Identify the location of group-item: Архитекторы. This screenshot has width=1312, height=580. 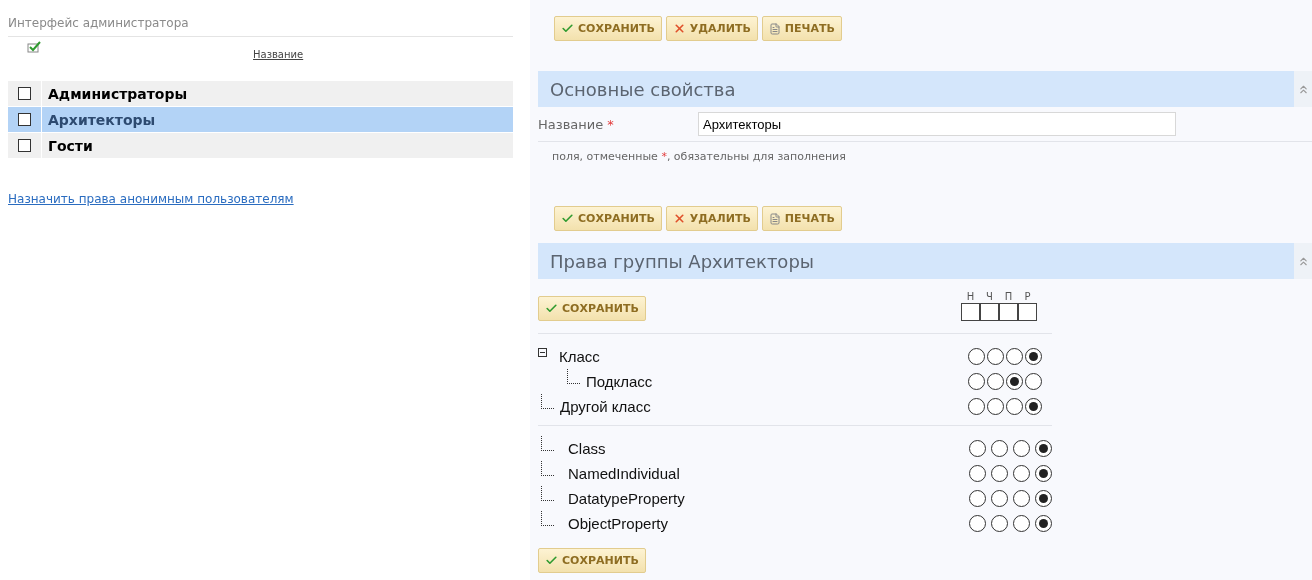
(277, 119).